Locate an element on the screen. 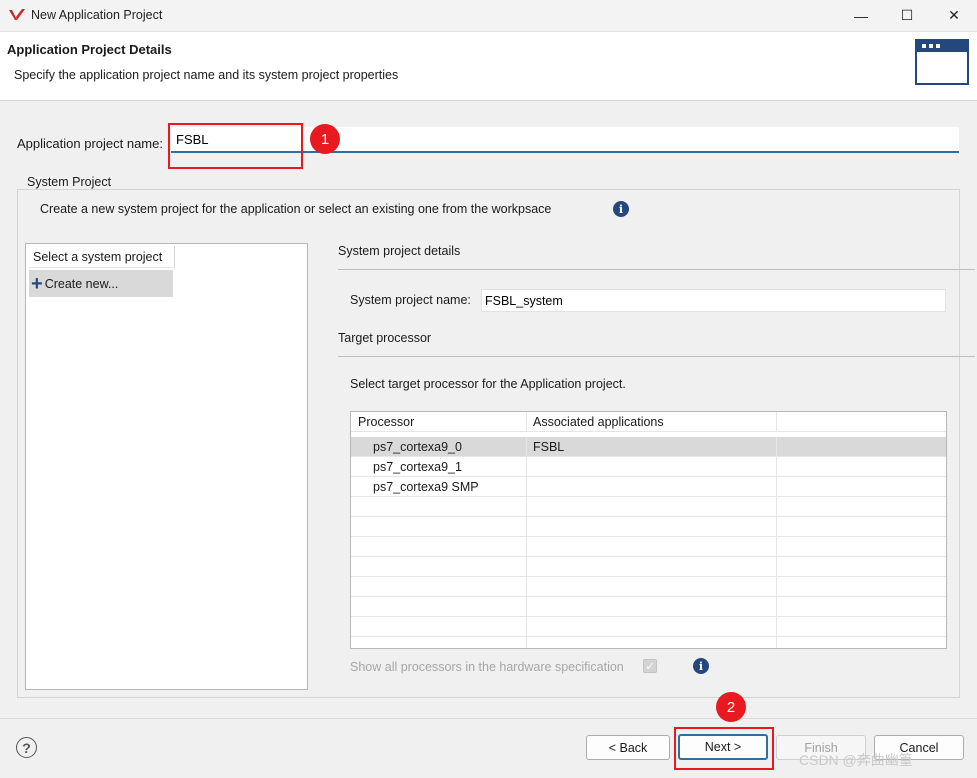 This screenshot has height=778, width=977. column-header-associated-applications: Associated applications is located at coordinates (652, 422).